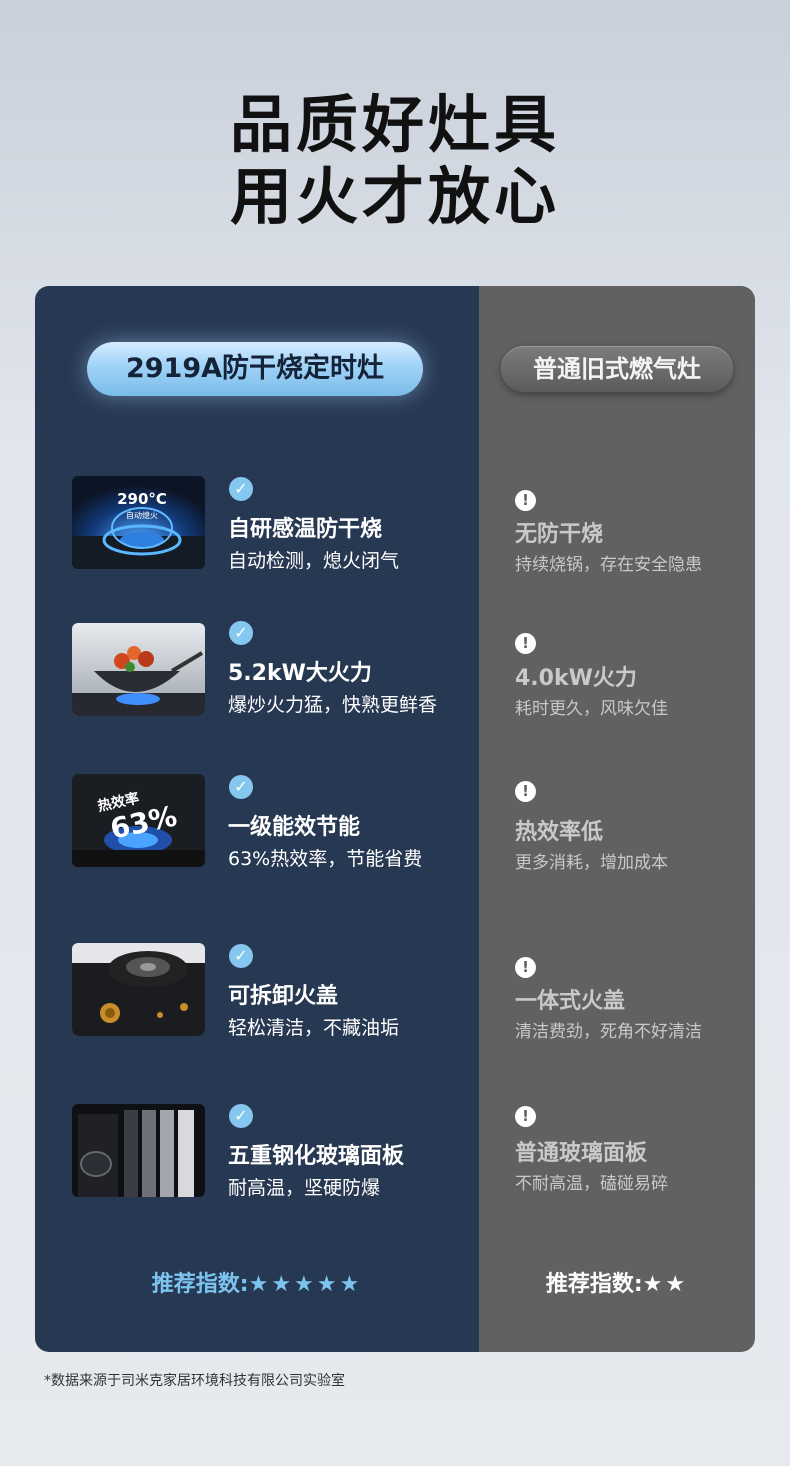 The image size is (790, 1466). What do you see at coordinates (283, 996) in the screenshot?
I see `feature-title: 可拆卸火盖` at bounding box center [283, 996].